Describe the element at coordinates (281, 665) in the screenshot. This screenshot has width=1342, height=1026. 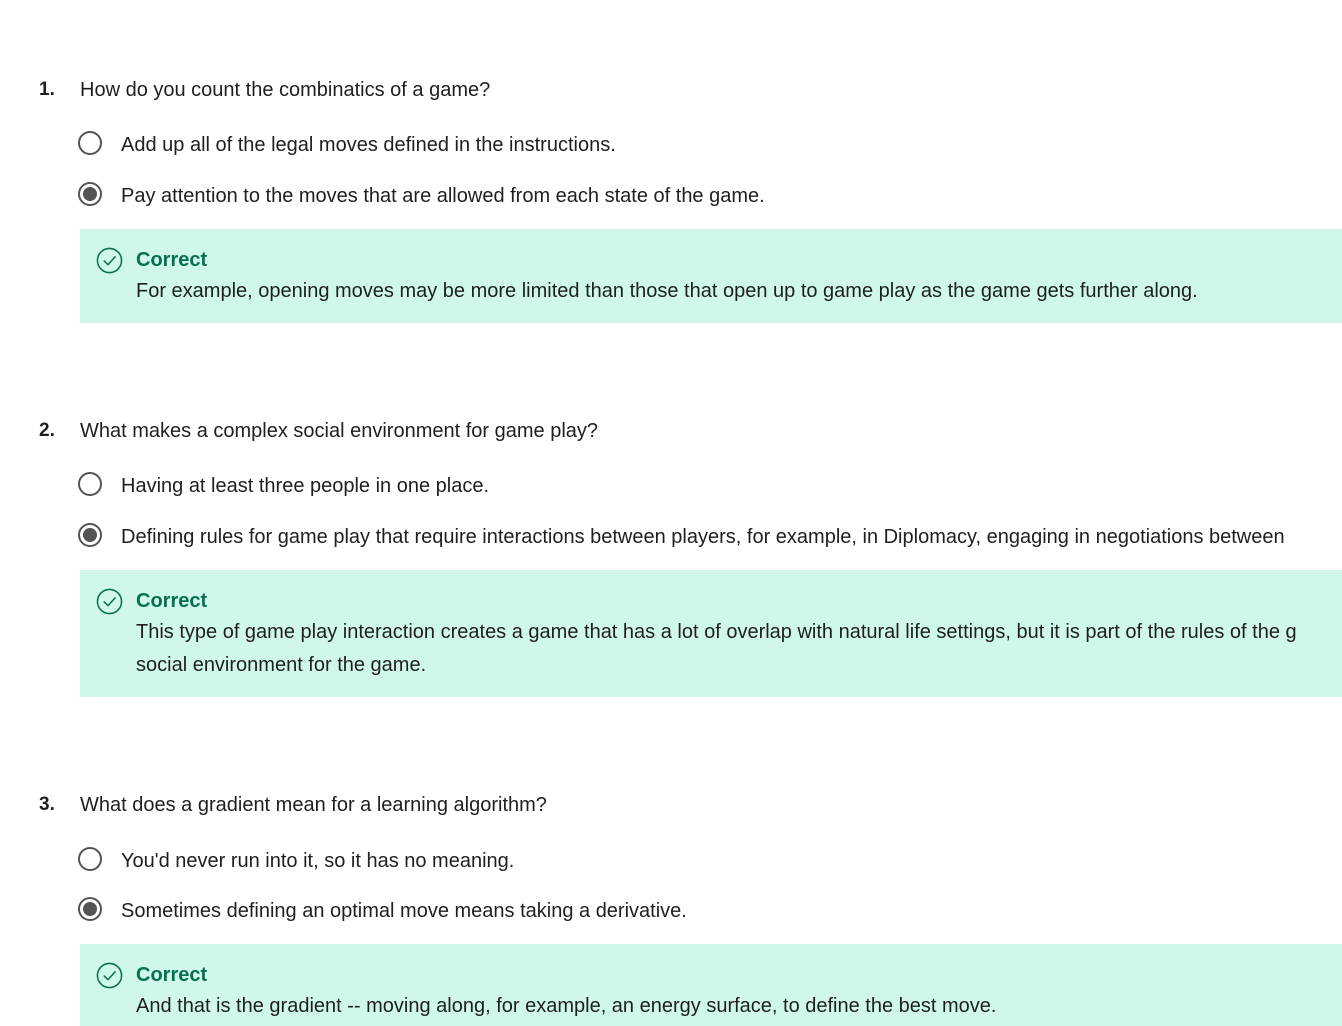
I see `feedback-line: social environment for the game.` at that location.